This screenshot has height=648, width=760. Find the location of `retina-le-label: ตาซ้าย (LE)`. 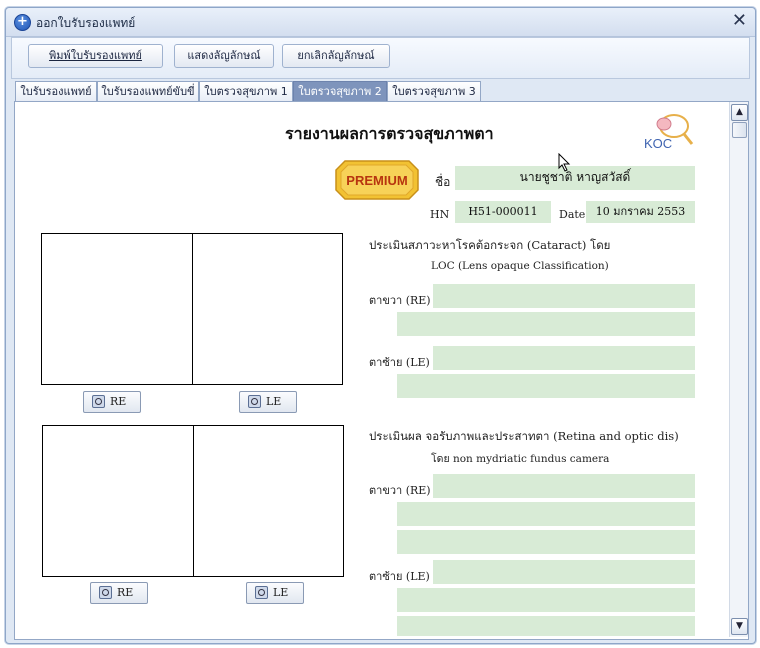

retina-le-label: ตาซ้าย (LE) is located at coordinates (399, 576).